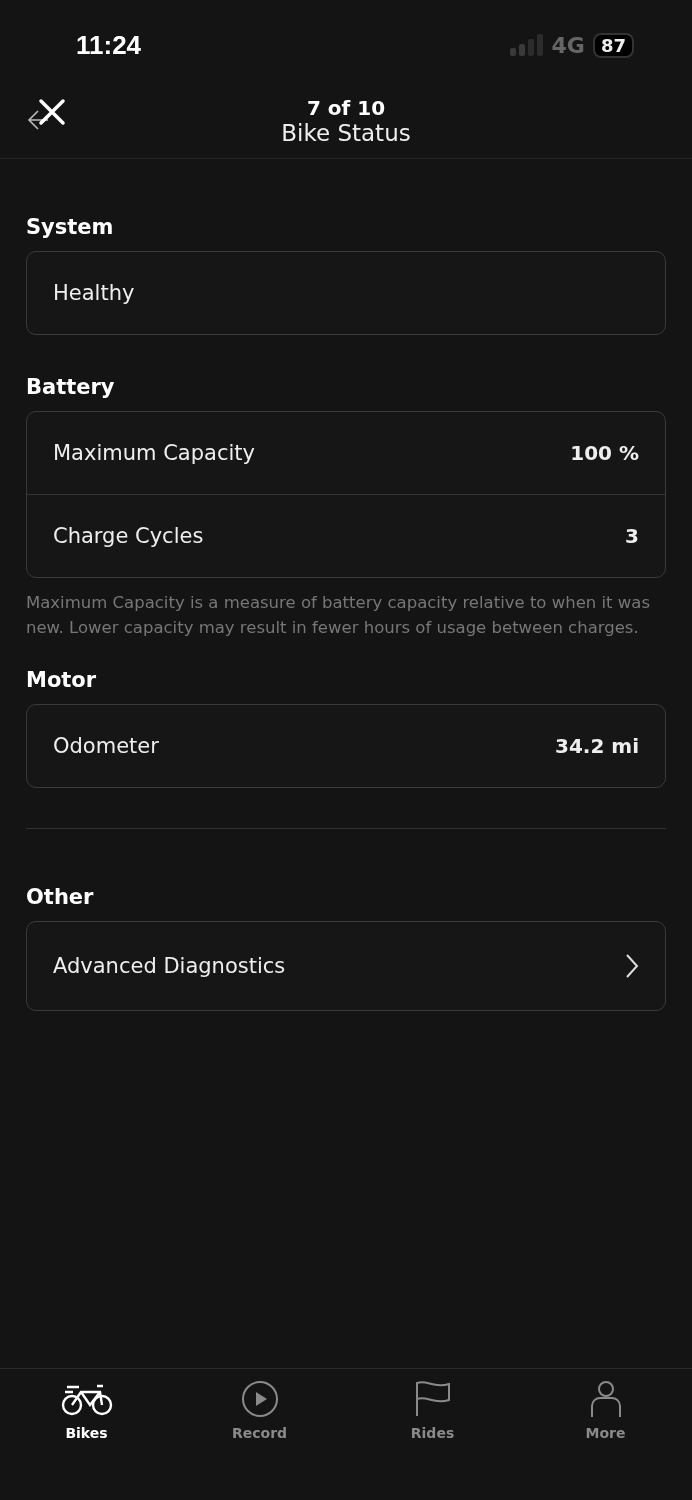 The height and width of the screenshot is (1500, 692). Describe the element at coordinates (605, 1399) in the screenshot. I see `person-icon` at that location.